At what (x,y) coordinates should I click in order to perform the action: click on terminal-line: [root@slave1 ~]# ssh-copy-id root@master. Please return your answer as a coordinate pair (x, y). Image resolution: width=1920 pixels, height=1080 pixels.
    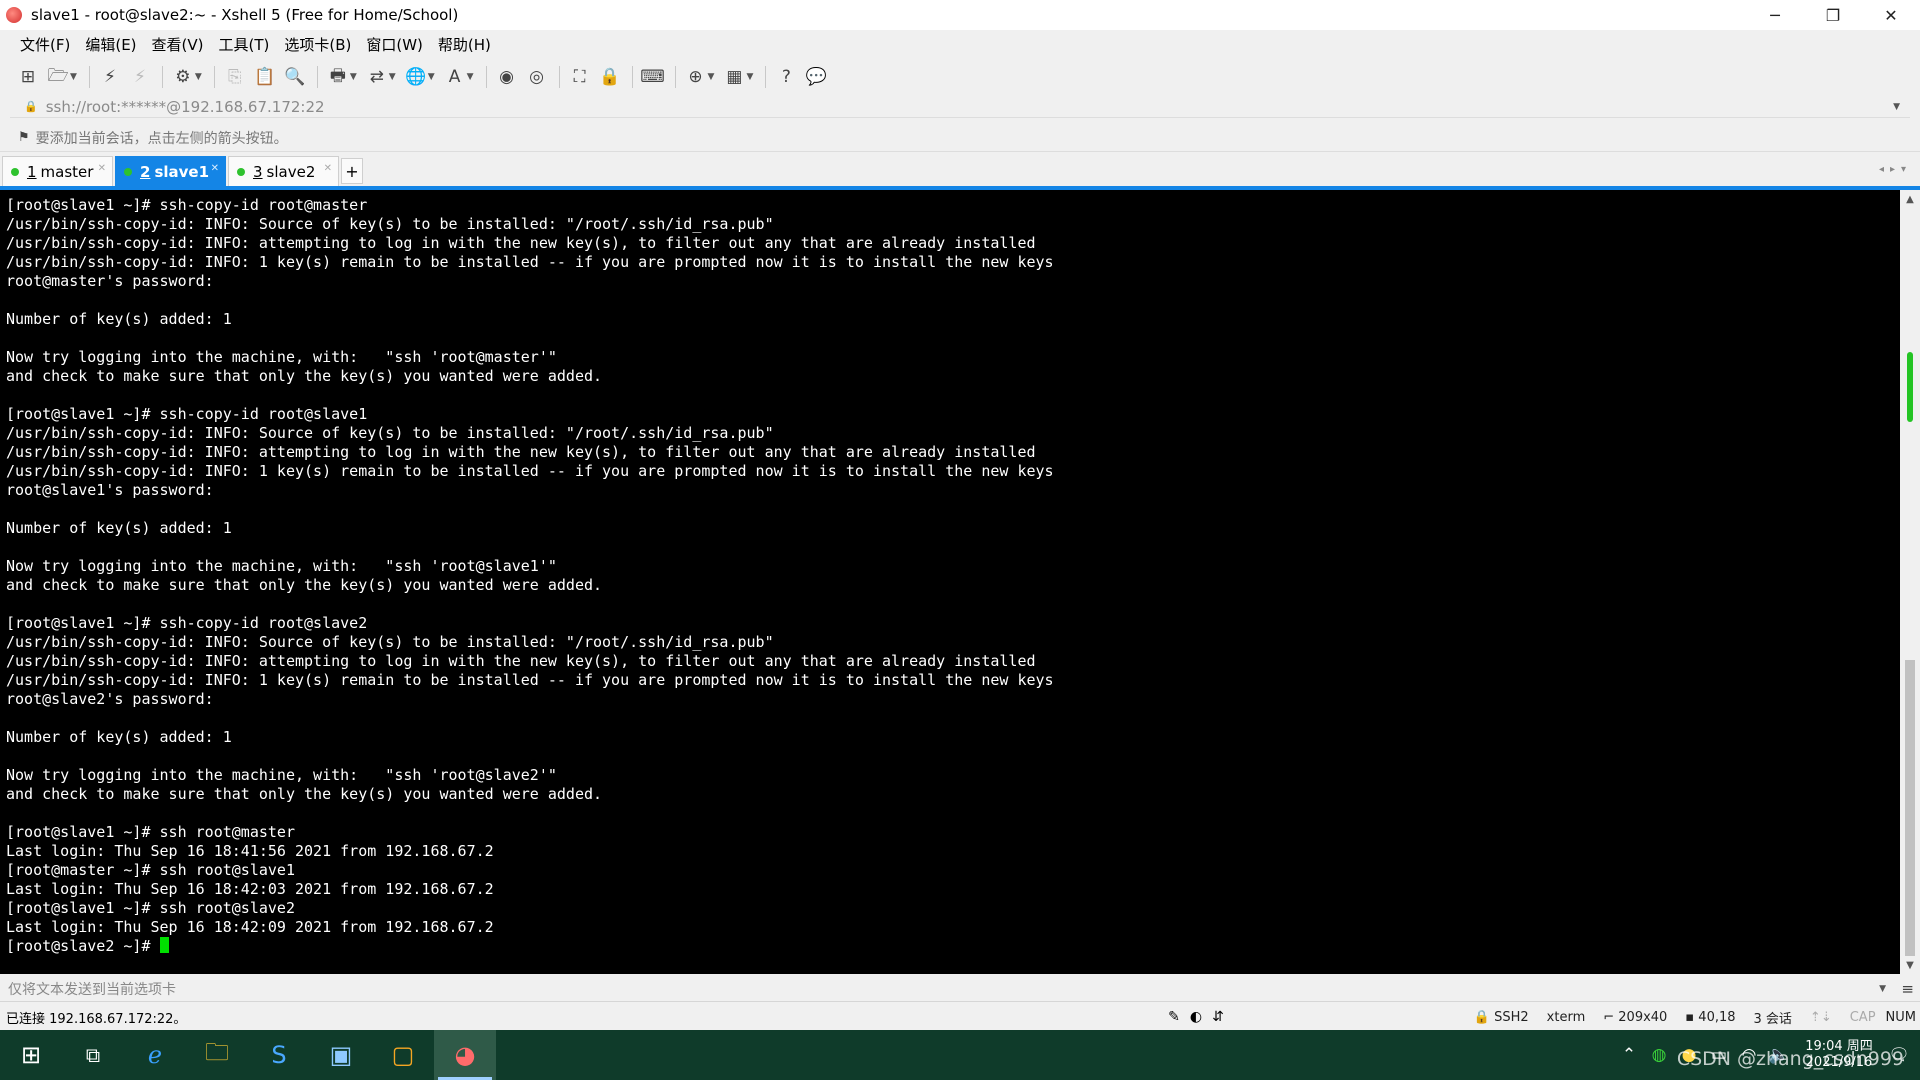
    Looking at the image, I should click on (187, 205).